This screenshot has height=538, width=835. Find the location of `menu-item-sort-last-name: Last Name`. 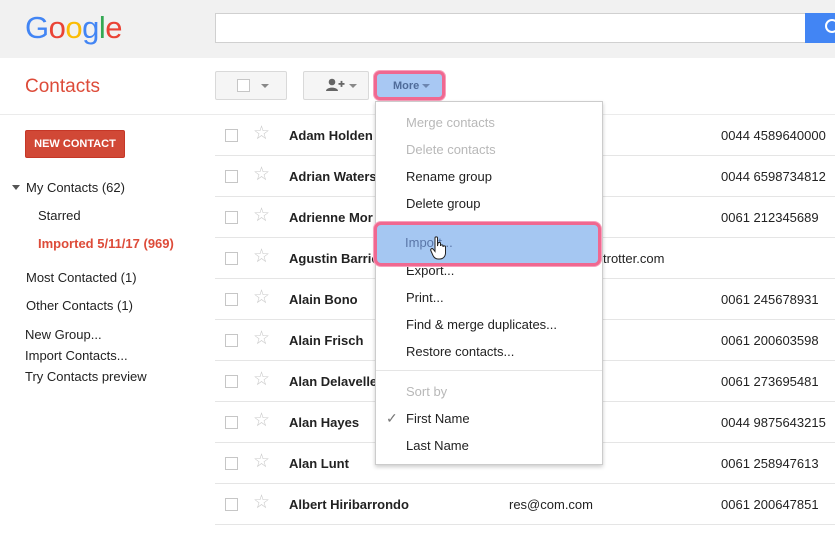

menu-item-sort-last-name: Last Name is located at coordinates (489, 445).